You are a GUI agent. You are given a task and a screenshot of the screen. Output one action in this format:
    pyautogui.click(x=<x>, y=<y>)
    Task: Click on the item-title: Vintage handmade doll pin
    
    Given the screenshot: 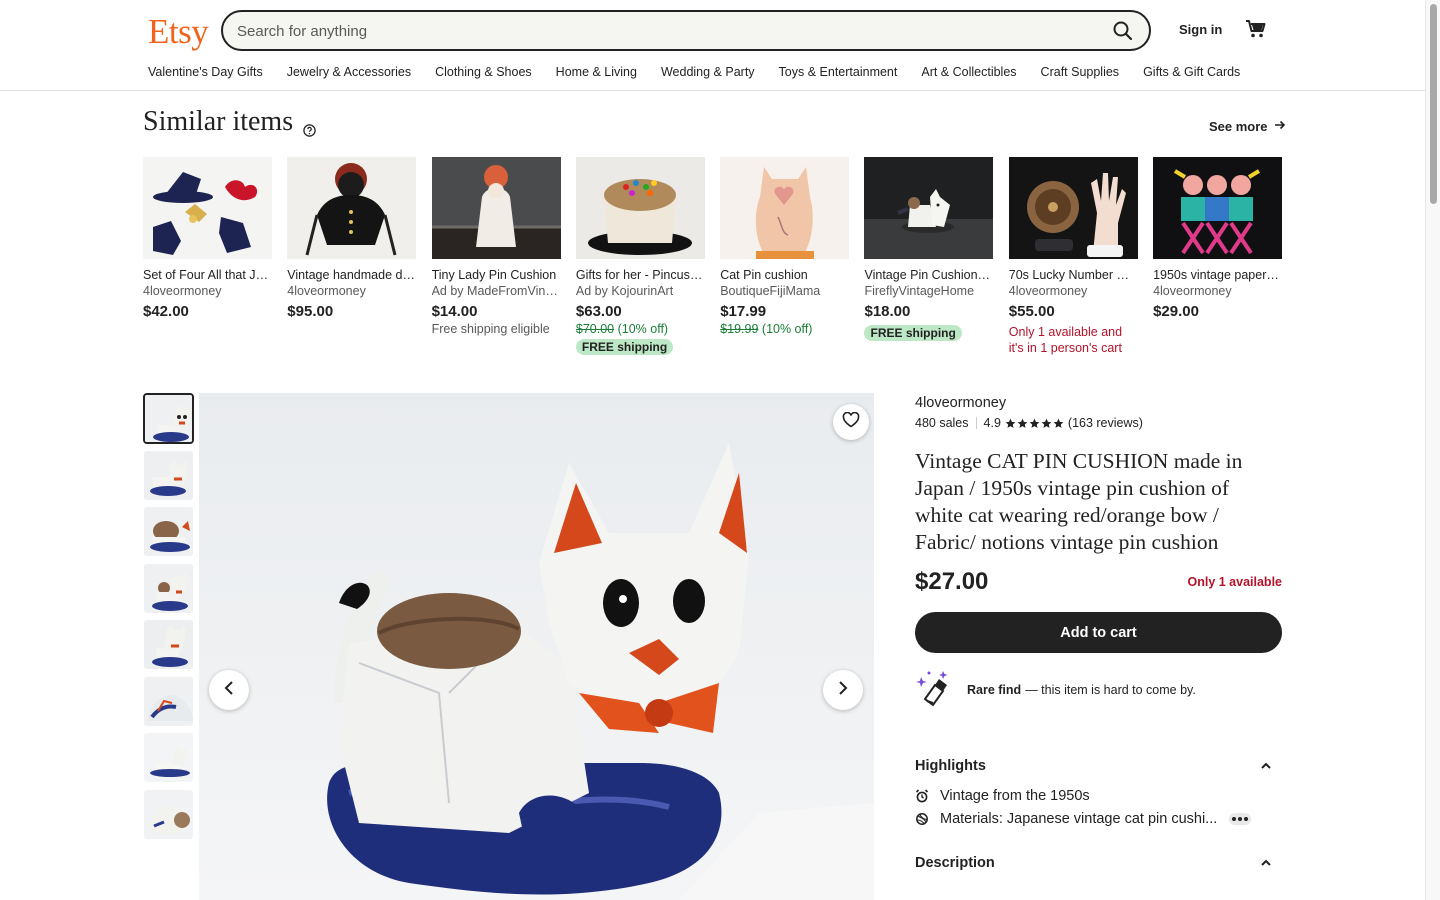 What is the action you would take?
    pyautogui.click(x=351, y=275)
    